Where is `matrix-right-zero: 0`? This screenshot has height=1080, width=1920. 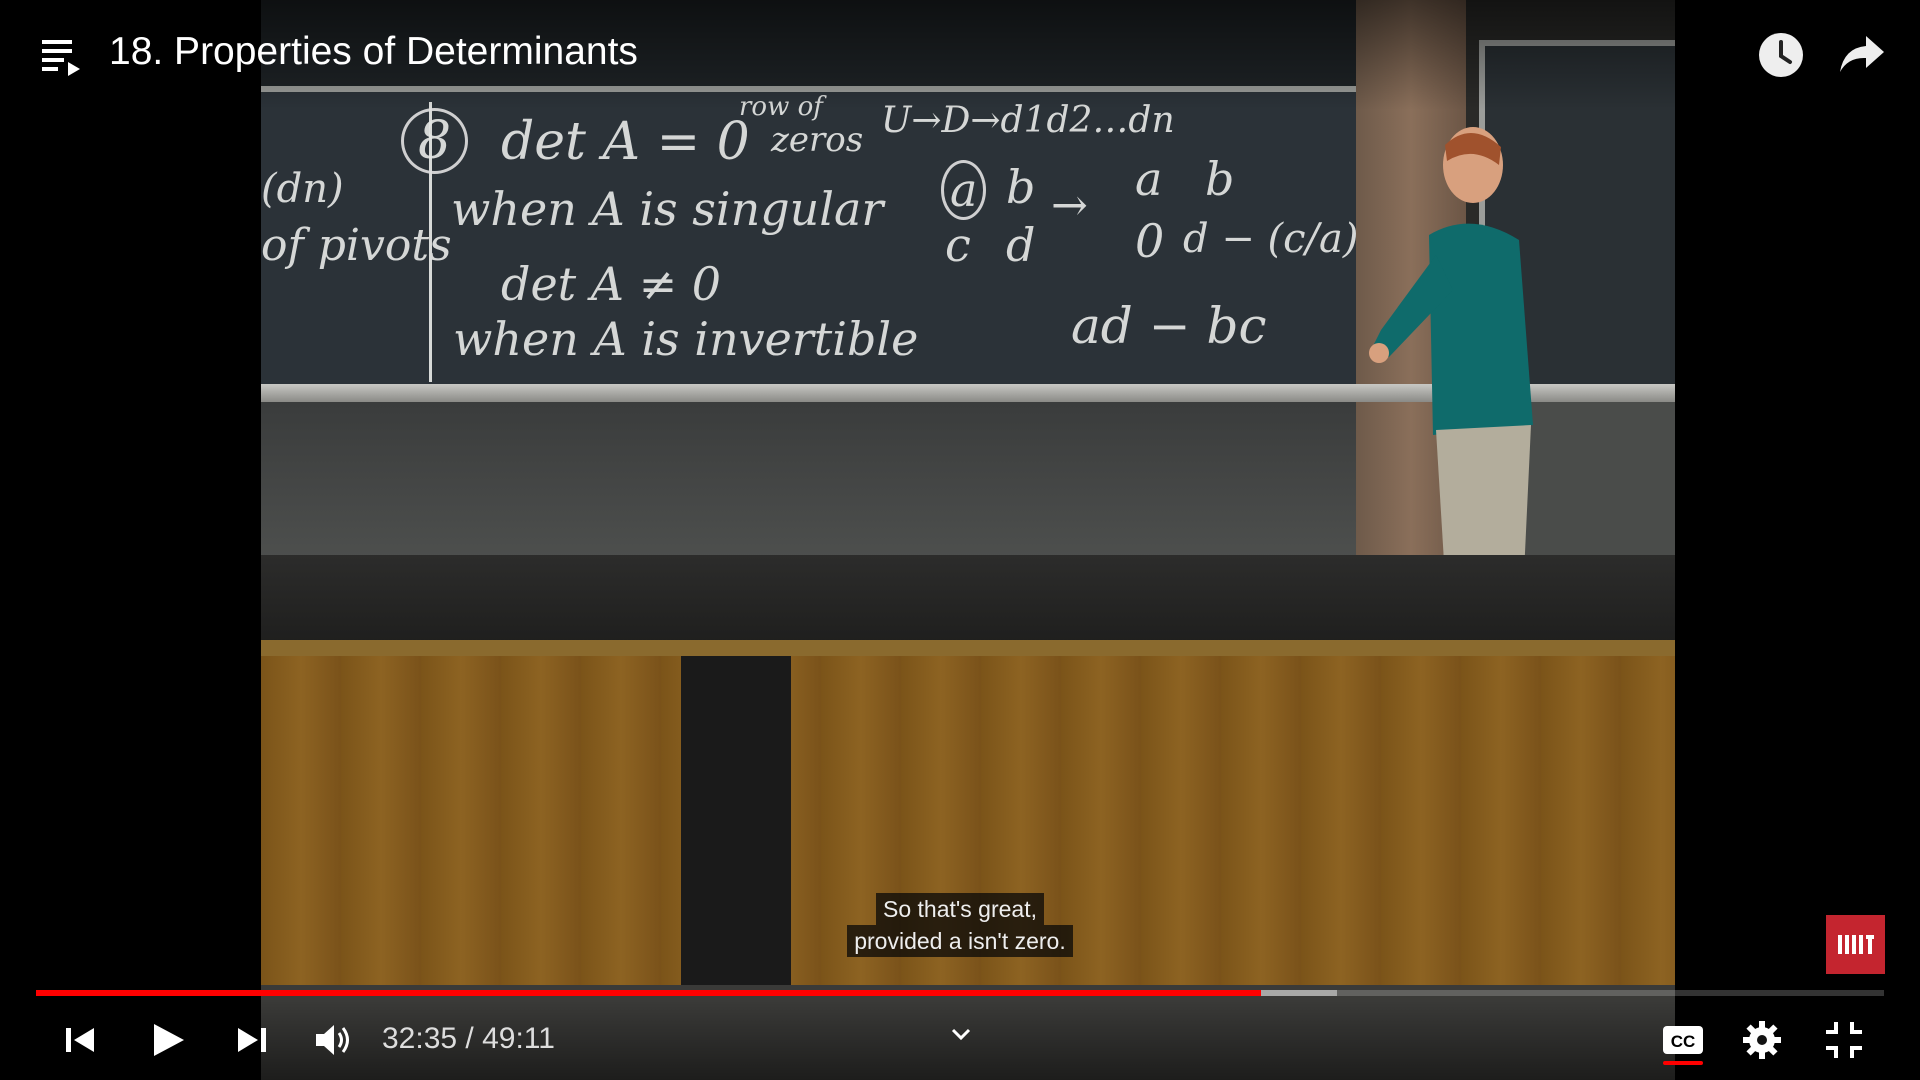 matrix-right-zero: 0 is located at coordinates (1150, 241).